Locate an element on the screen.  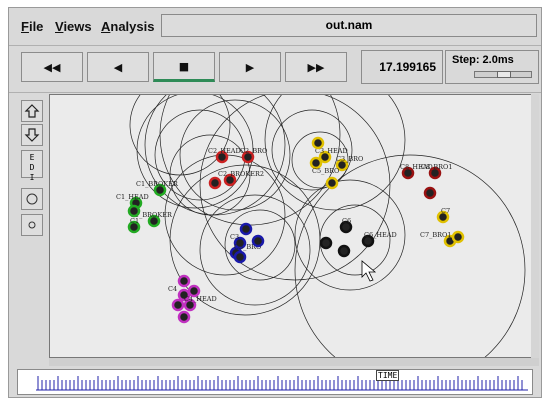
zoom-out-icon is located at coordinates (32, 135).